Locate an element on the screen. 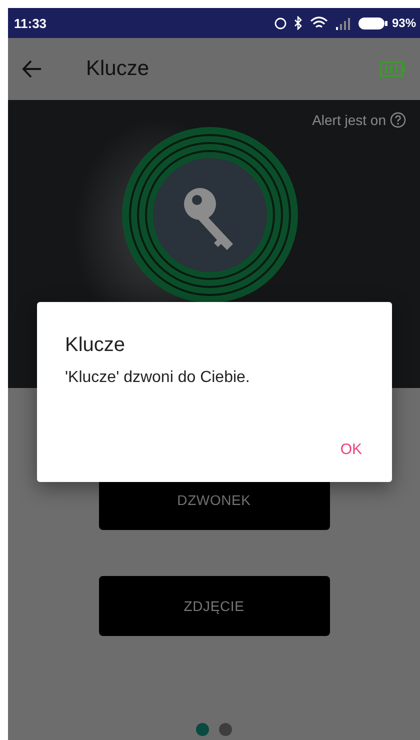  battery-percent: 93% is located at coordinates (404, 23).